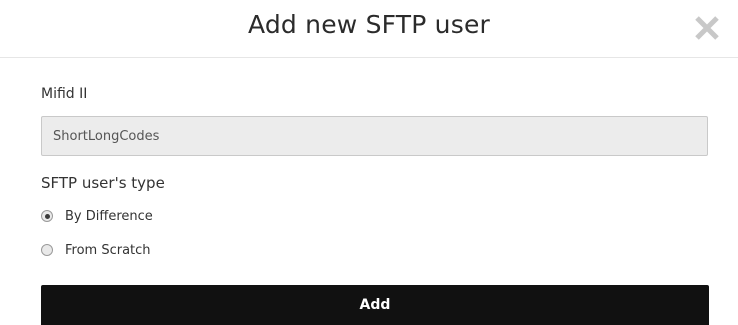  I want to click on close-button, so click(707, 28).